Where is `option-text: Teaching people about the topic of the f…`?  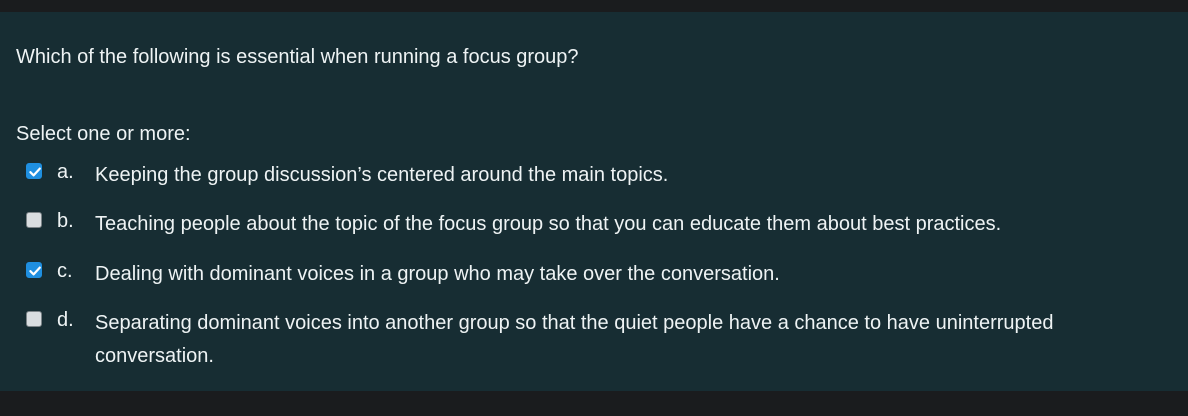 option-text: Teaching people about the topic of the f… is located at coordinates (630, 224).